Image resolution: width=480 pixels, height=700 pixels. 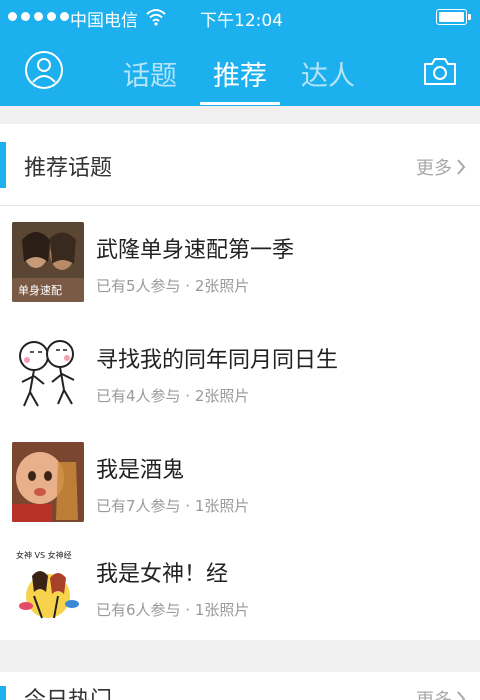 I want to click on goddess-cartoon-icon: 女神 VS 女神经, so click(x=47, y=584).